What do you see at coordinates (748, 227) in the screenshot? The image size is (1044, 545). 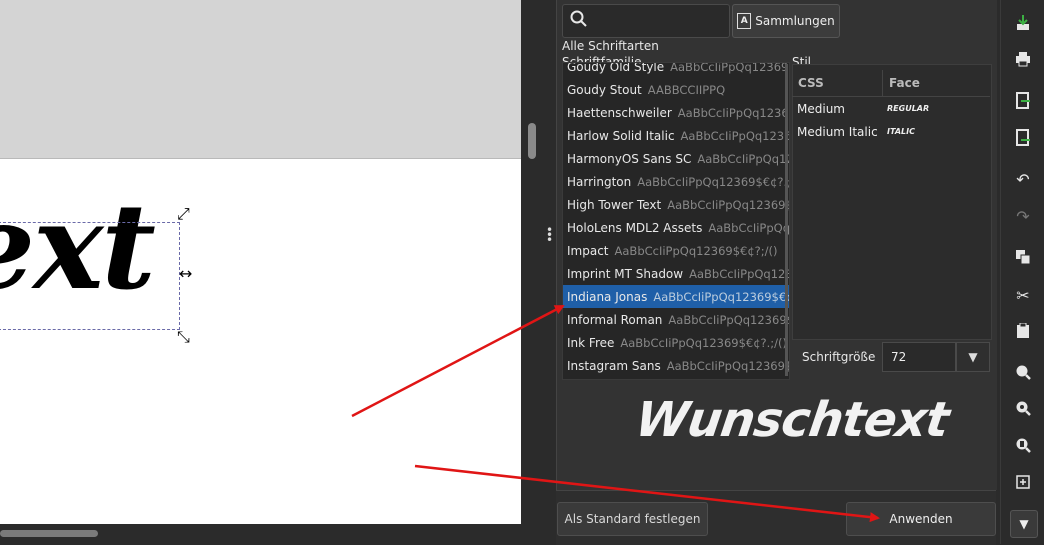 I see `font-sample: AaBbCcIiPpQq123` at bounding box center [748, 227].